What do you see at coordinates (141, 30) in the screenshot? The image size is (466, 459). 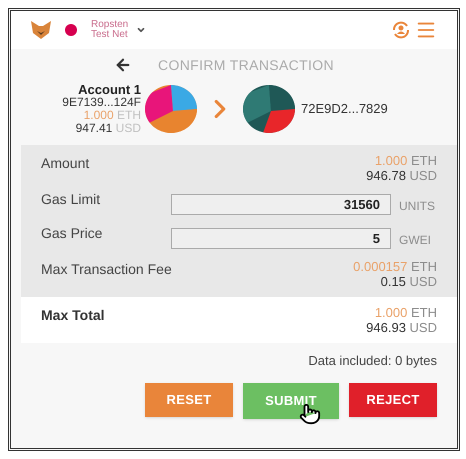 I see `caret-icon` at bounding box center [141, 30].